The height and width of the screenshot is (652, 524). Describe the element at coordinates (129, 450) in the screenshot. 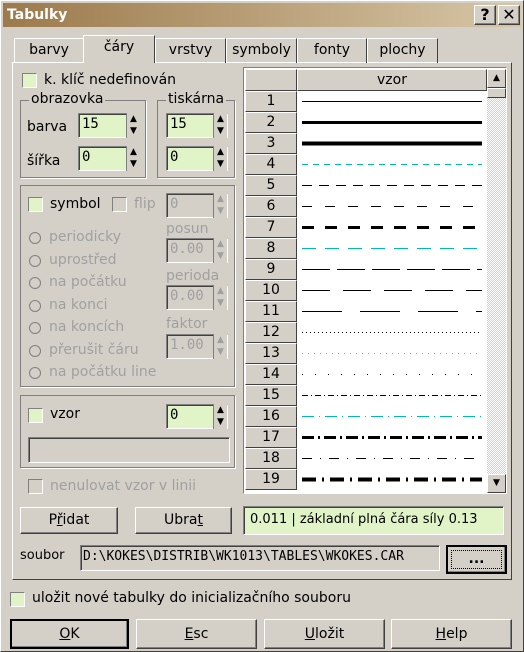

I see `pattern-text-field` at that location.